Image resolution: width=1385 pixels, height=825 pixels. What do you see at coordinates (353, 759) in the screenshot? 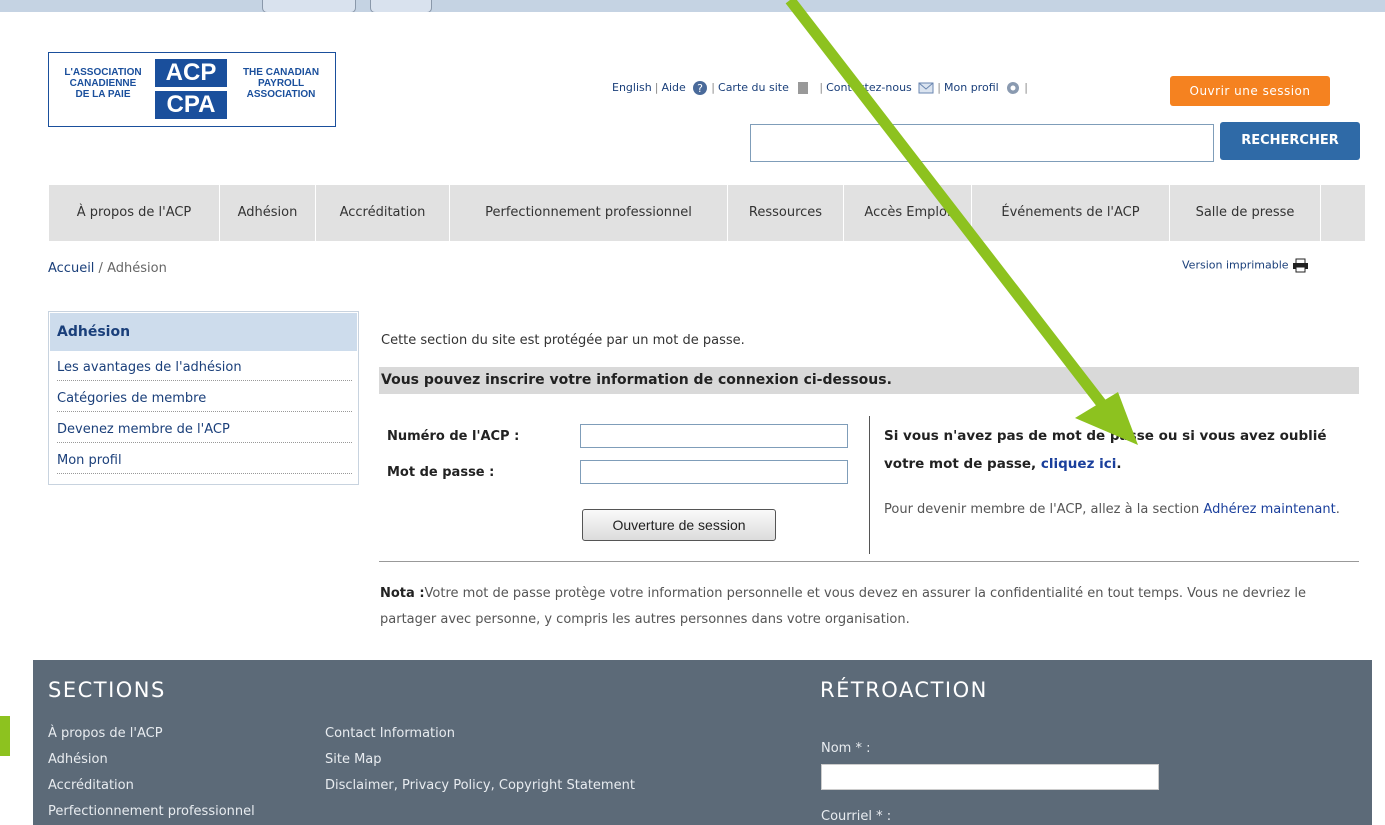
I see `footer-link-sitemap: Site Map` at bounding box center [353, 759].